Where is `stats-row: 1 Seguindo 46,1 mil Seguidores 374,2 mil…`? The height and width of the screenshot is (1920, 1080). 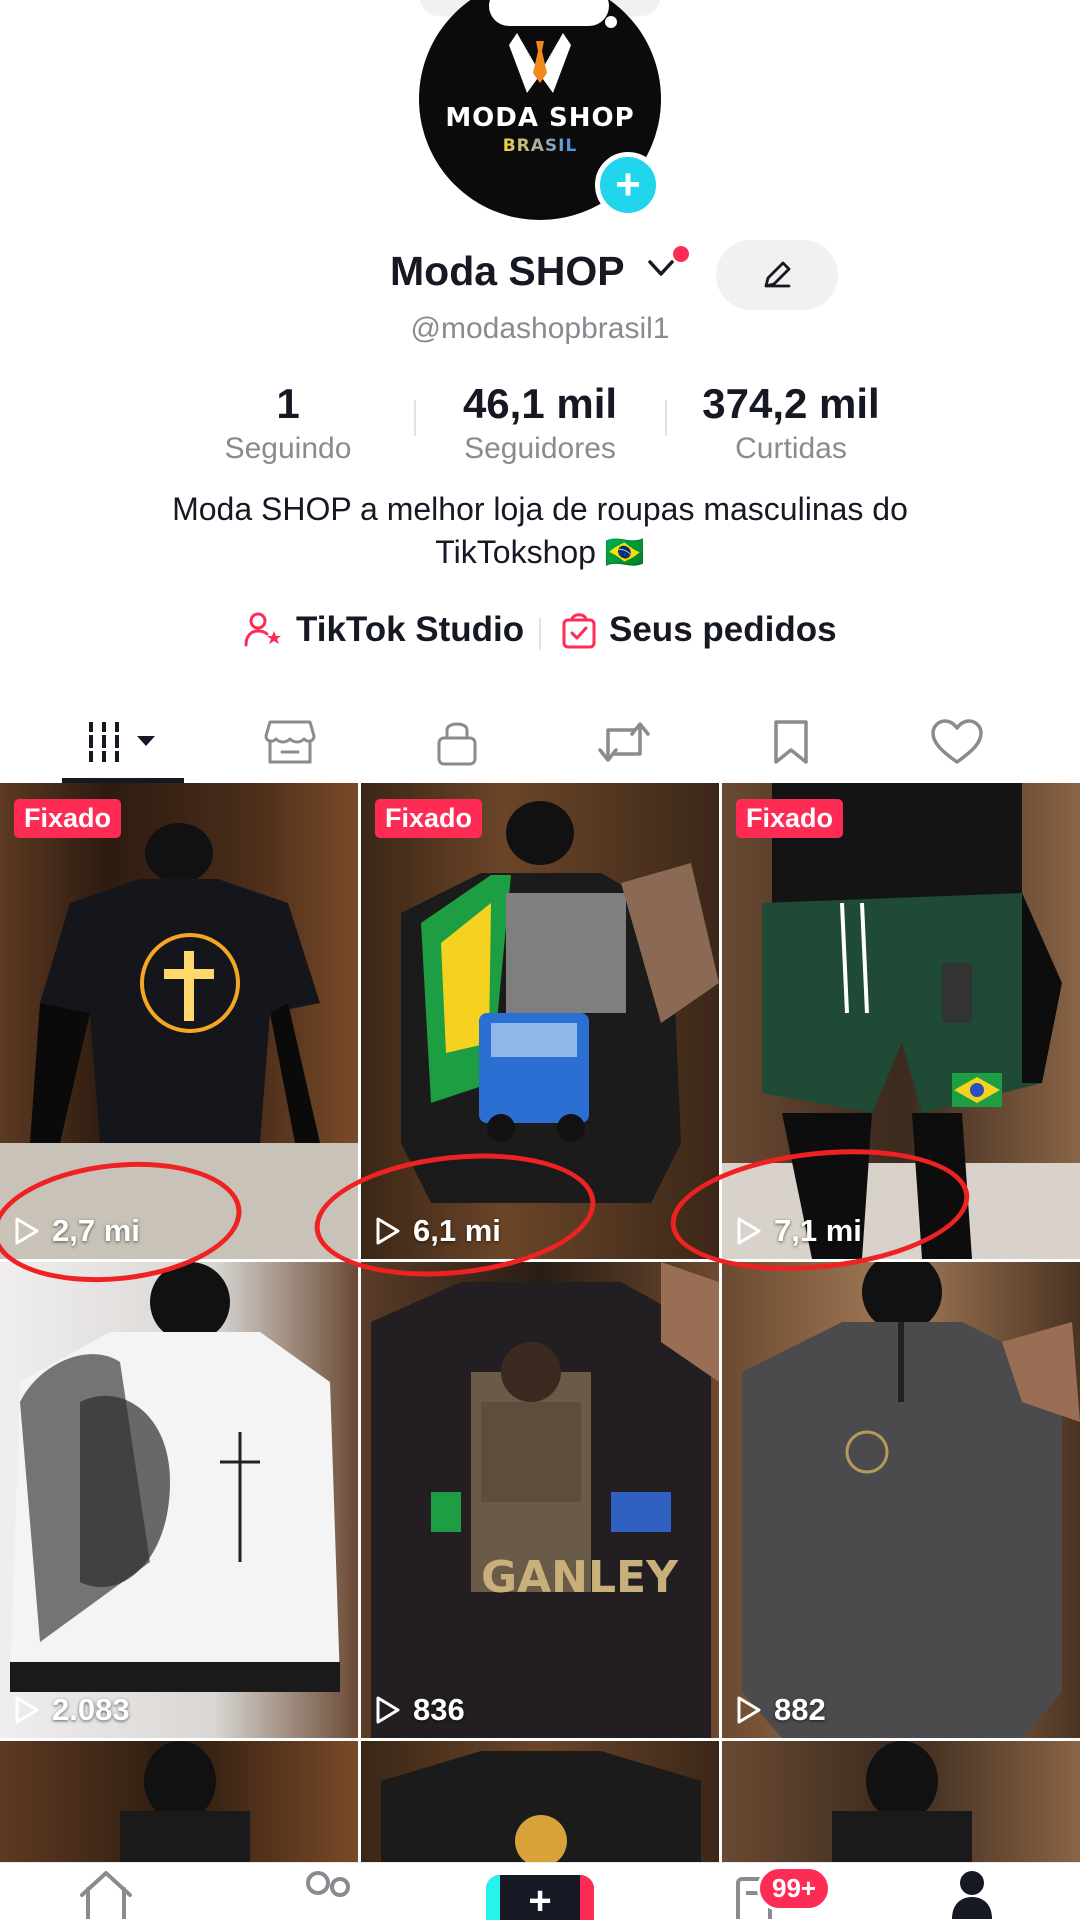 stats-row: 1 Seguindo 46,1 mil Seguidores 374,2 mil… is located at coordinates (540, 423).